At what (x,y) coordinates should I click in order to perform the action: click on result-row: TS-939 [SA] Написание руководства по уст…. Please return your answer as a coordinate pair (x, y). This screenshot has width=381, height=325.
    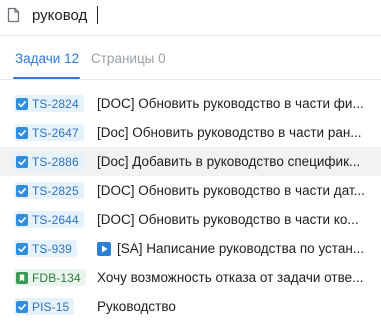
    Looking at the image, I should click on (190, 248).